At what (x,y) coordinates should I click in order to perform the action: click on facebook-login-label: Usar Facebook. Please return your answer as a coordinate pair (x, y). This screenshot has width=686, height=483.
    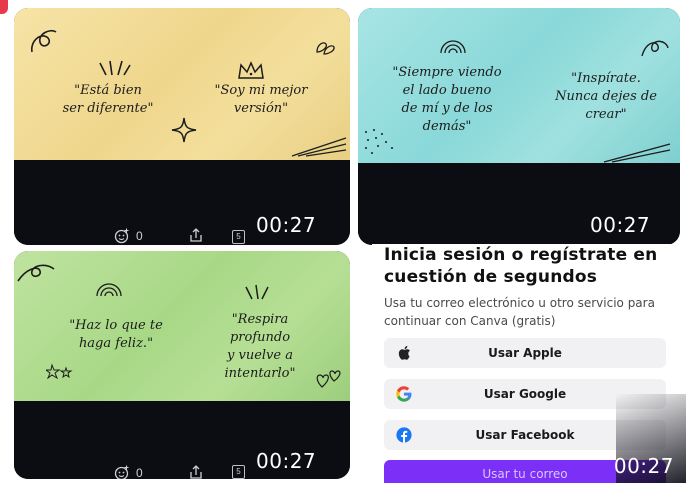
    Looking at the image, I should click on (525, 435).